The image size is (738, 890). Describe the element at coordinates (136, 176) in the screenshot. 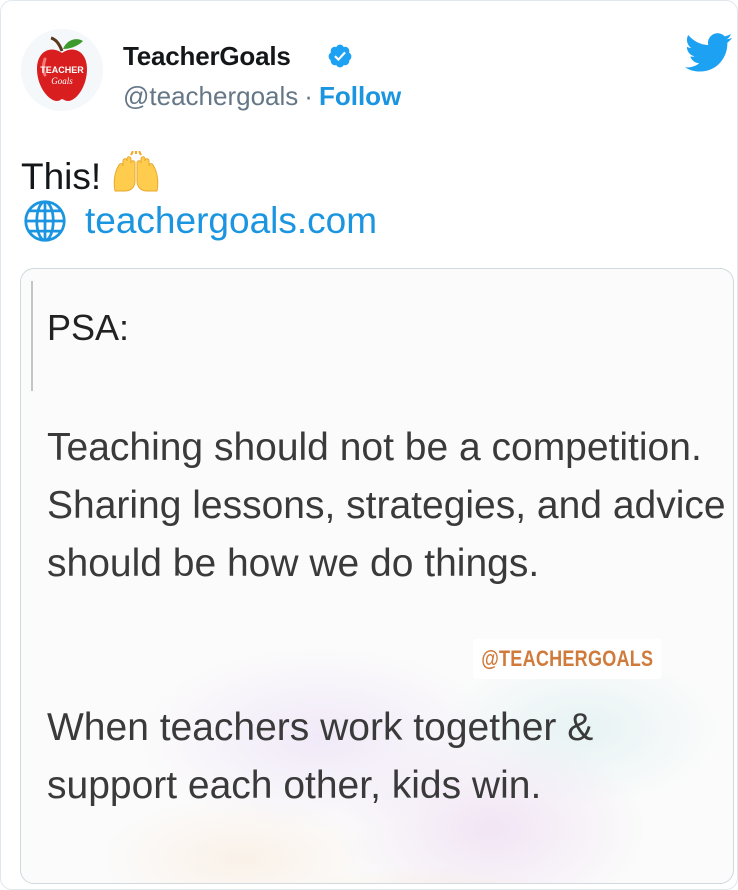

I see `raising-hands-icon` at that location.